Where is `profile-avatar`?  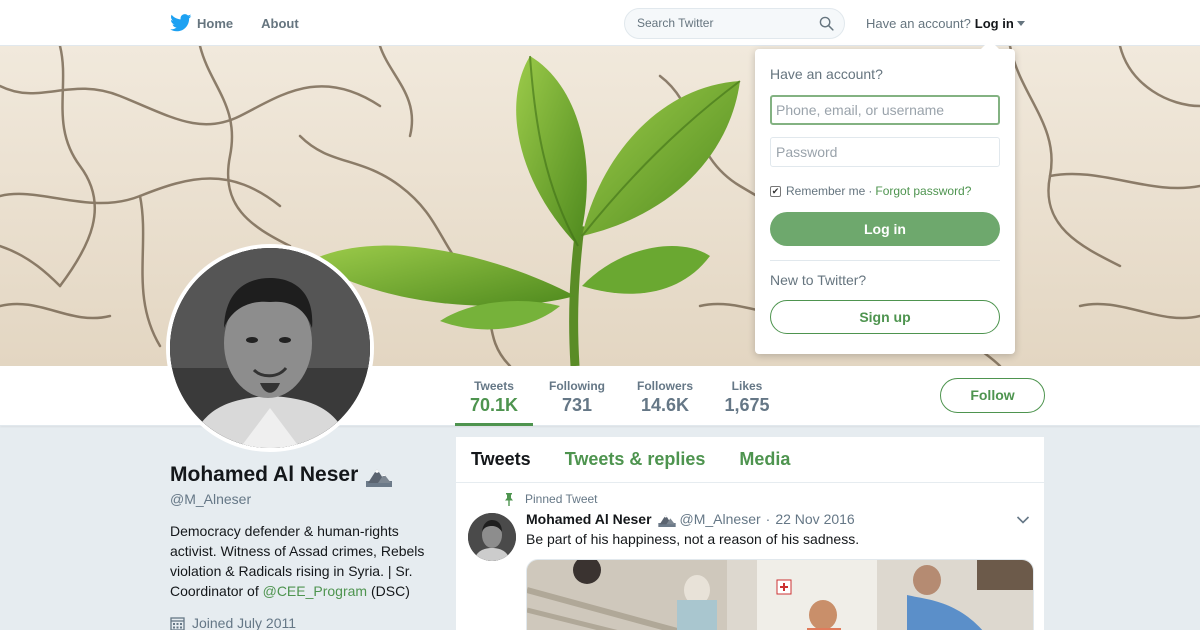 profile-avatar is located at coordinates (270, 348).